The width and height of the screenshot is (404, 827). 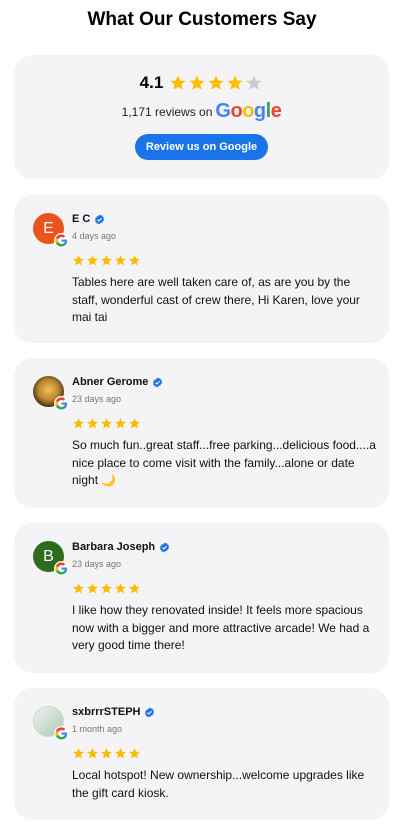 I want to click on reviewer-name: sxbrrrSTEPH, so click(x=106, y=712).